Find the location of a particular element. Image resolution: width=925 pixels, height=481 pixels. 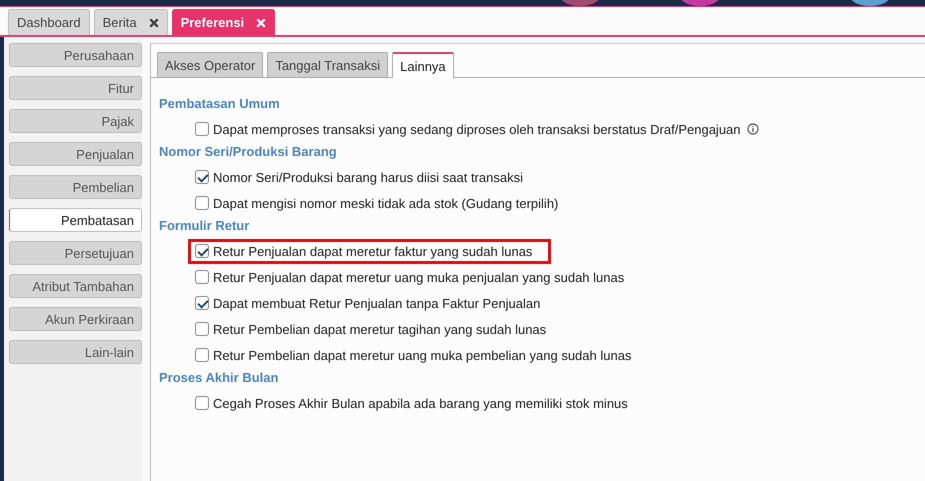

sidebar-item: Akun Perkiraan is located at coordinates (75, 319).